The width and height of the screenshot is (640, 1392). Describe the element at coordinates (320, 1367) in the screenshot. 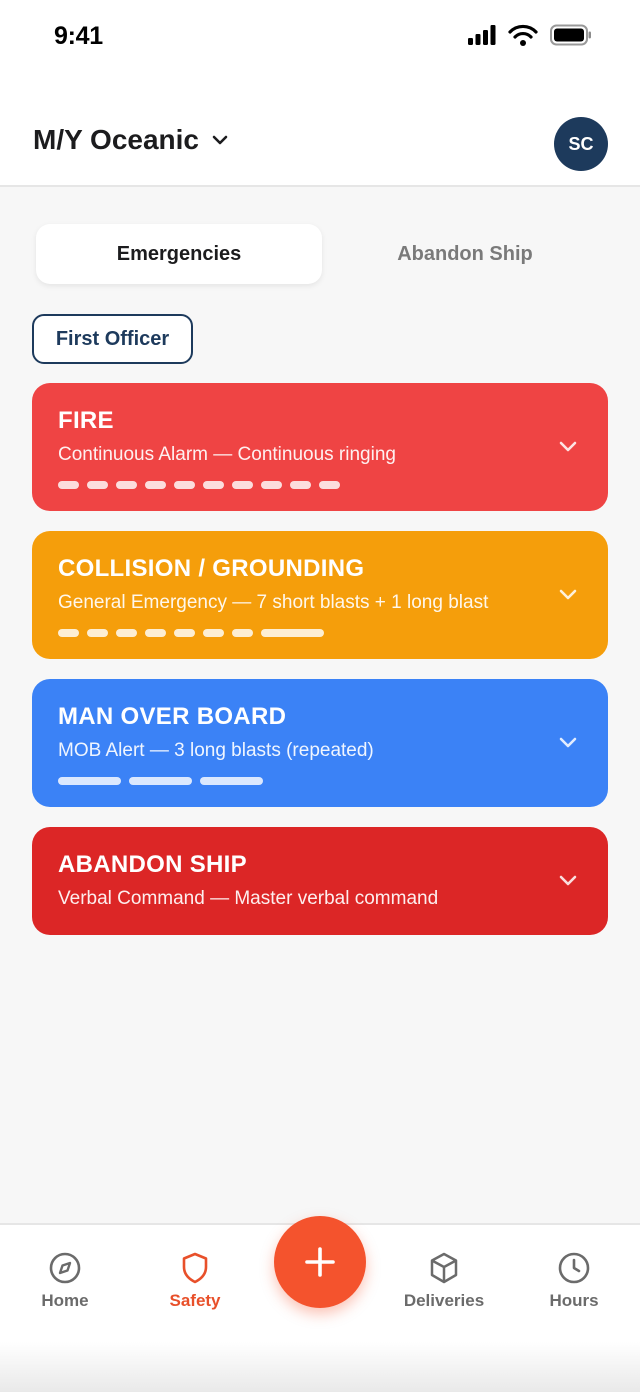

I see `home-indicator-area` at that location.